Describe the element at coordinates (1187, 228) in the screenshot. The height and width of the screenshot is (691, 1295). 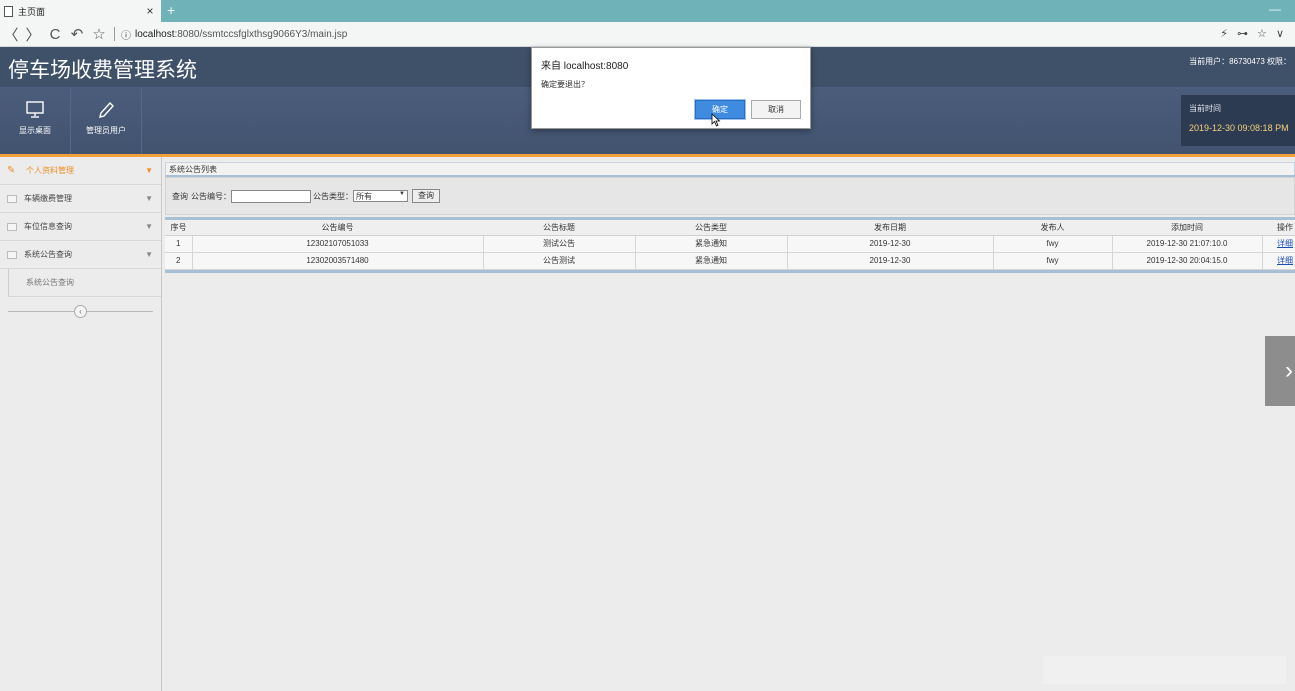
I see `col-added-time: 添加时间` at that location.